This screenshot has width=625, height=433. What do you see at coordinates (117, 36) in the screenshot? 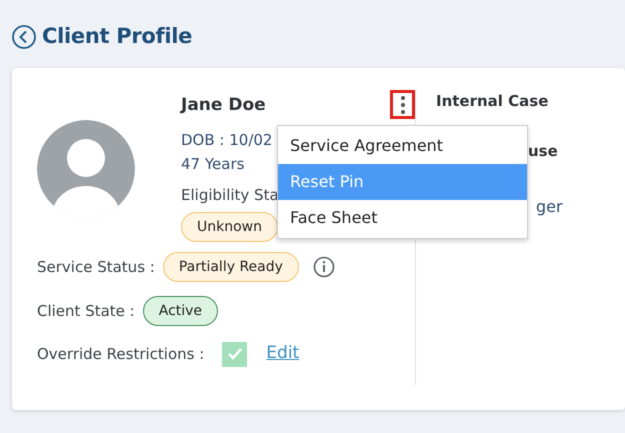
I see `page-title: Client Profile` at bounding box center [117, 36].